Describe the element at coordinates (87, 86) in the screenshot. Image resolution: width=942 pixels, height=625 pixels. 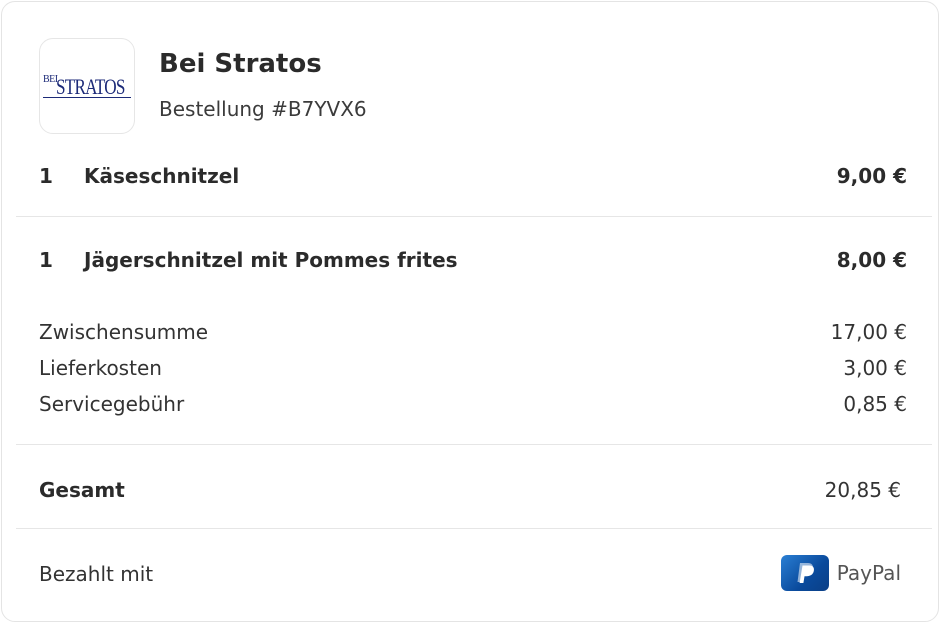
I see `restaurant-logo: BEI STRATOS` at that location.